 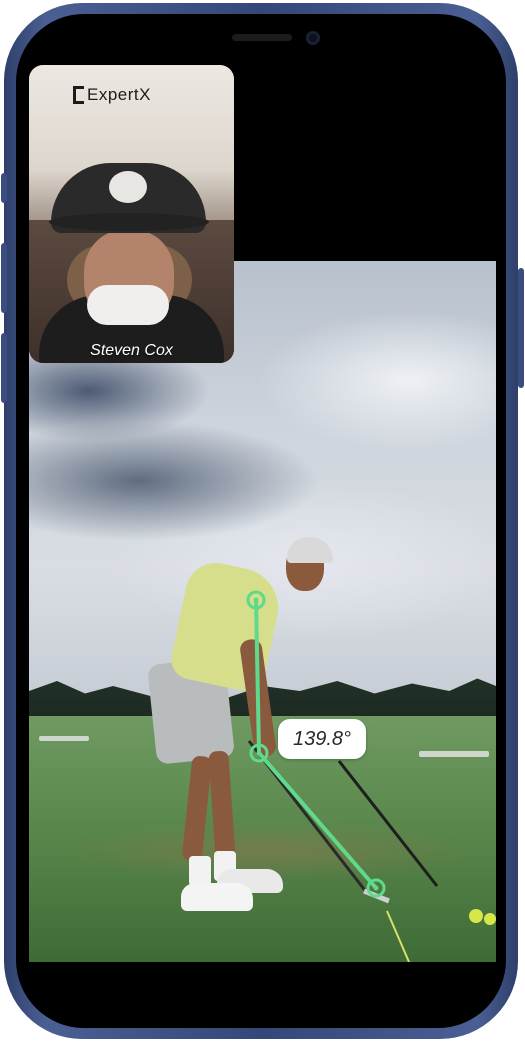 What do you see at coordinates (521, 328) in the screenshot?
I see `power-button` at bounding box center [521, 328].